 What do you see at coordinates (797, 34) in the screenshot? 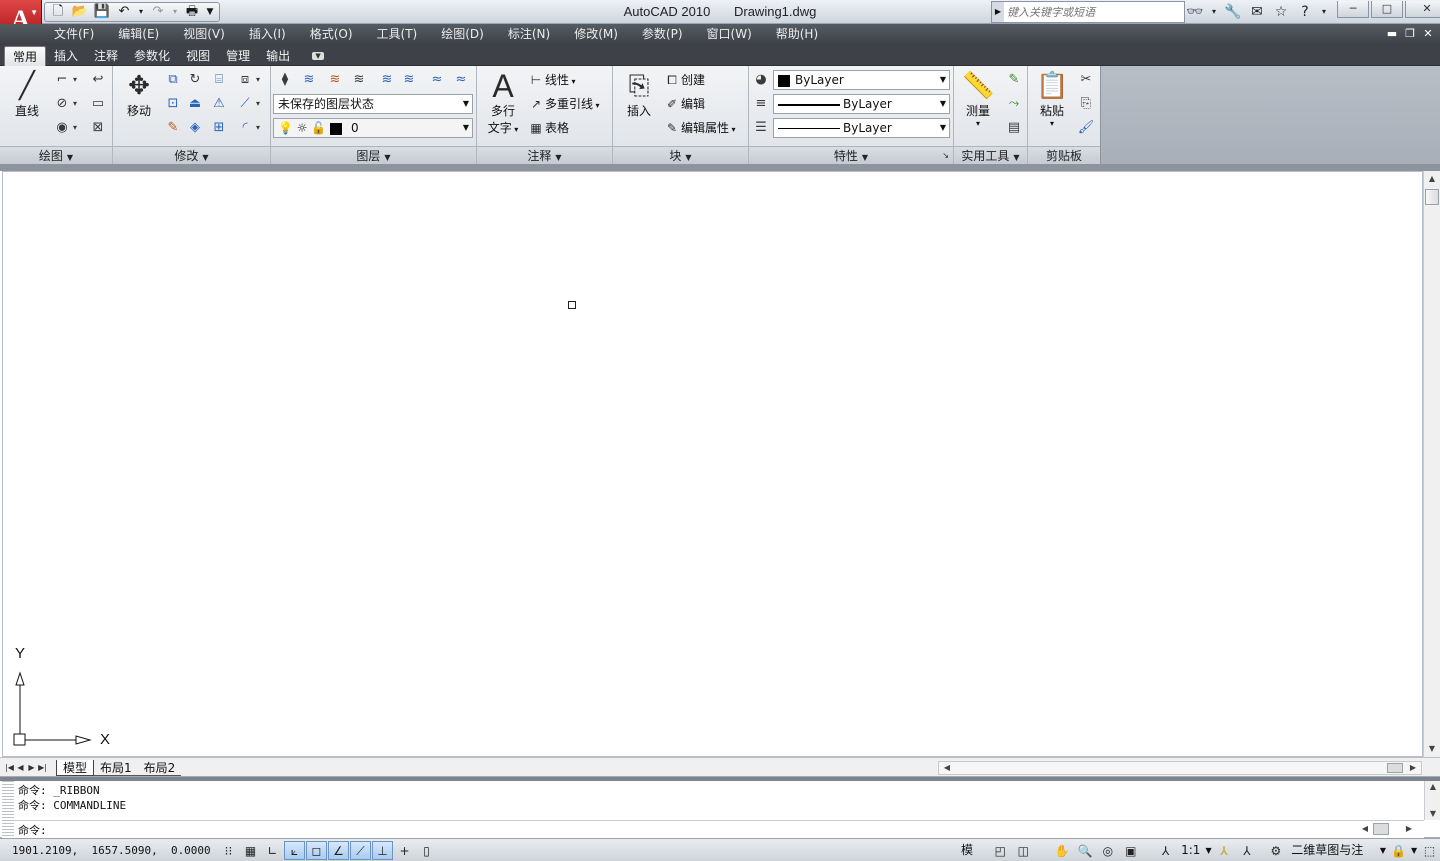
I see `menu-help: 帮助(H)` at bounding box center [797, 34].